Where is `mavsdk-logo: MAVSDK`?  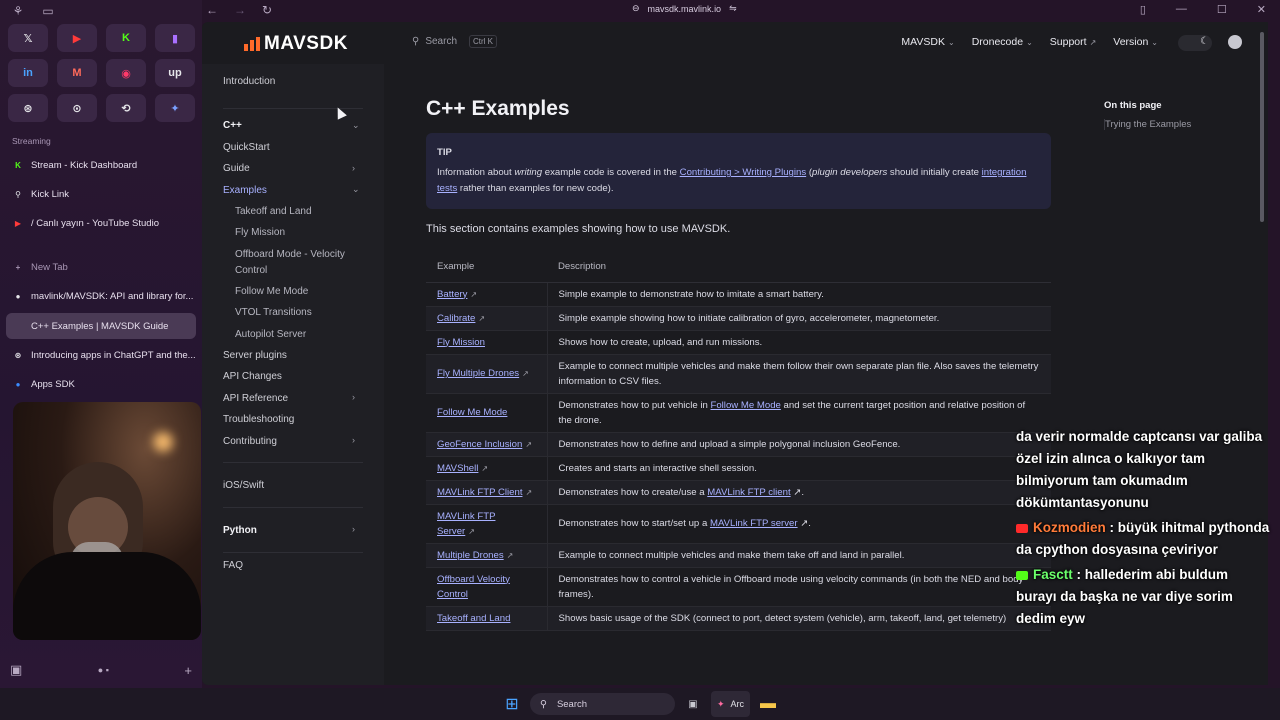
mavsdk-logo: MAVSDK is located at coordinates (296, 44).